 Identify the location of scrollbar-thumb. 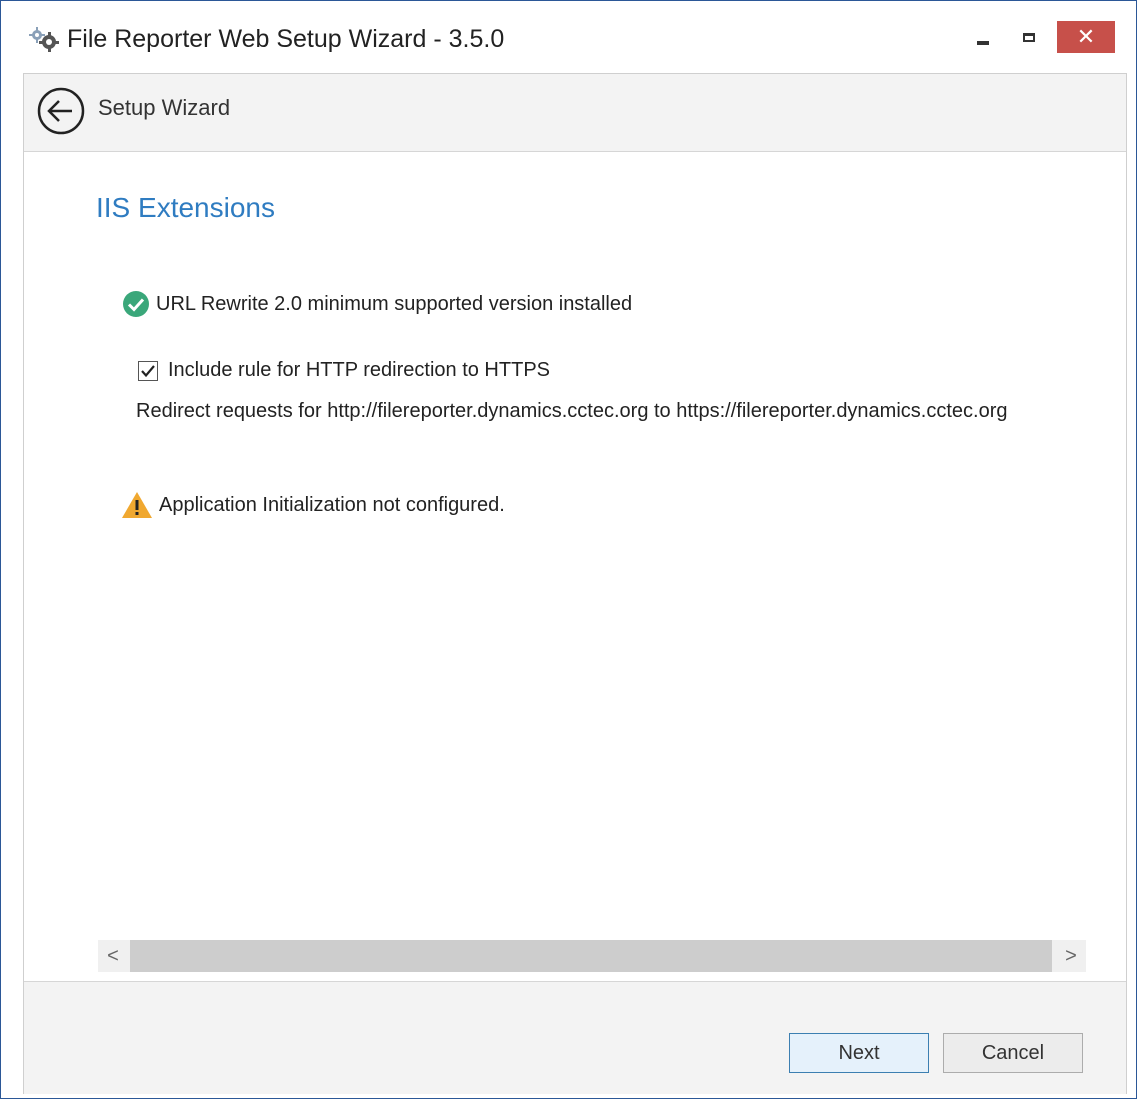
(591, 956).